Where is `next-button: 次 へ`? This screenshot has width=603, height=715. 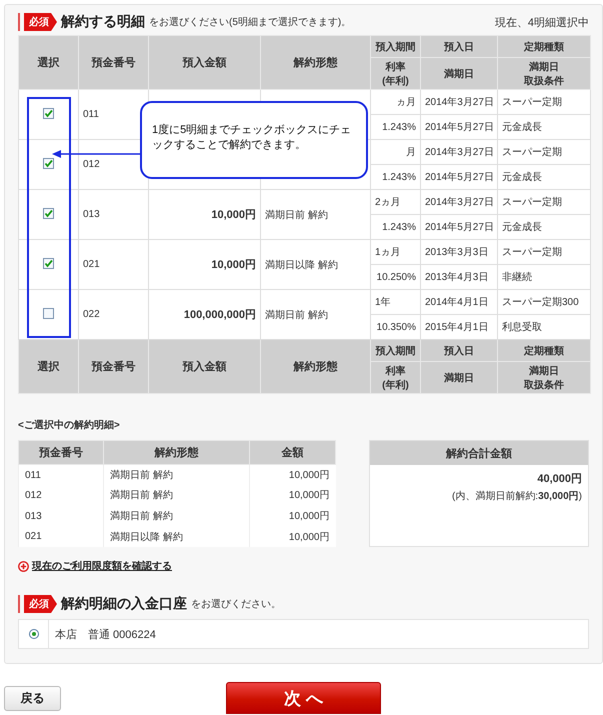
next-button: 次 へ is located at coordinates (303, 698).